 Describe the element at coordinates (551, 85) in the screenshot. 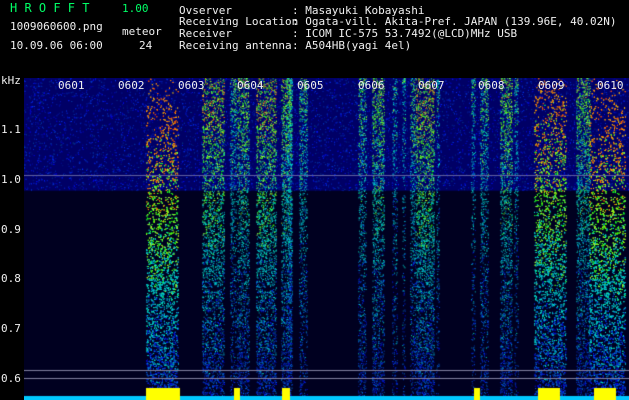

I see `time-label: 0609` at that location.